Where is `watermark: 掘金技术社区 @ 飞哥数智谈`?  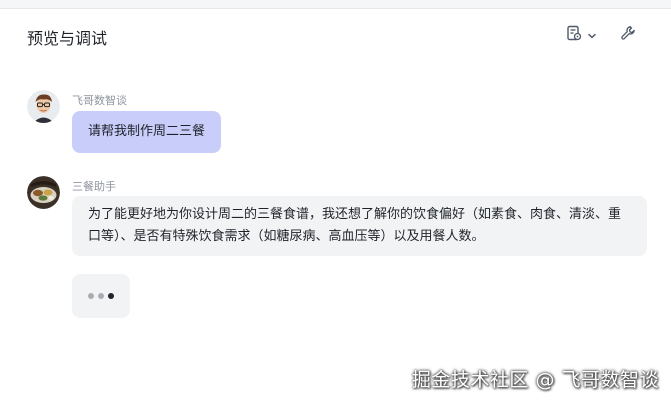
watermark: 掘金技术社区 @ 飞哥数智谈 is located at coordinates (535, 380).